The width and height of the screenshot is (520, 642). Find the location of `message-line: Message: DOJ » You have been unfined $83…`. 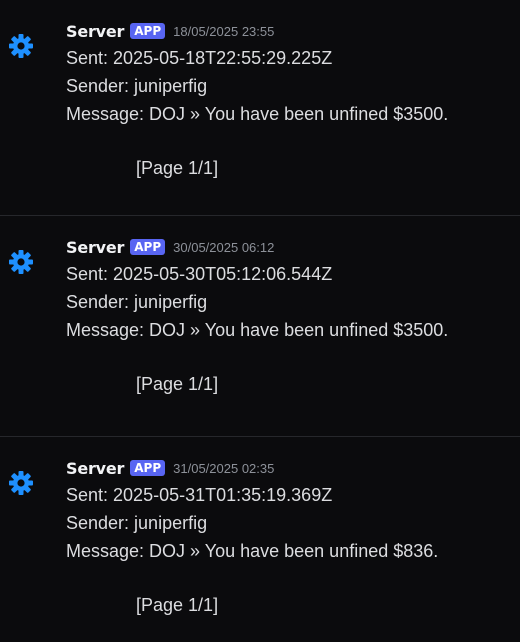

message-line: Message: DOJ » You have been unfined $83… is located at coordinates (252, 551).